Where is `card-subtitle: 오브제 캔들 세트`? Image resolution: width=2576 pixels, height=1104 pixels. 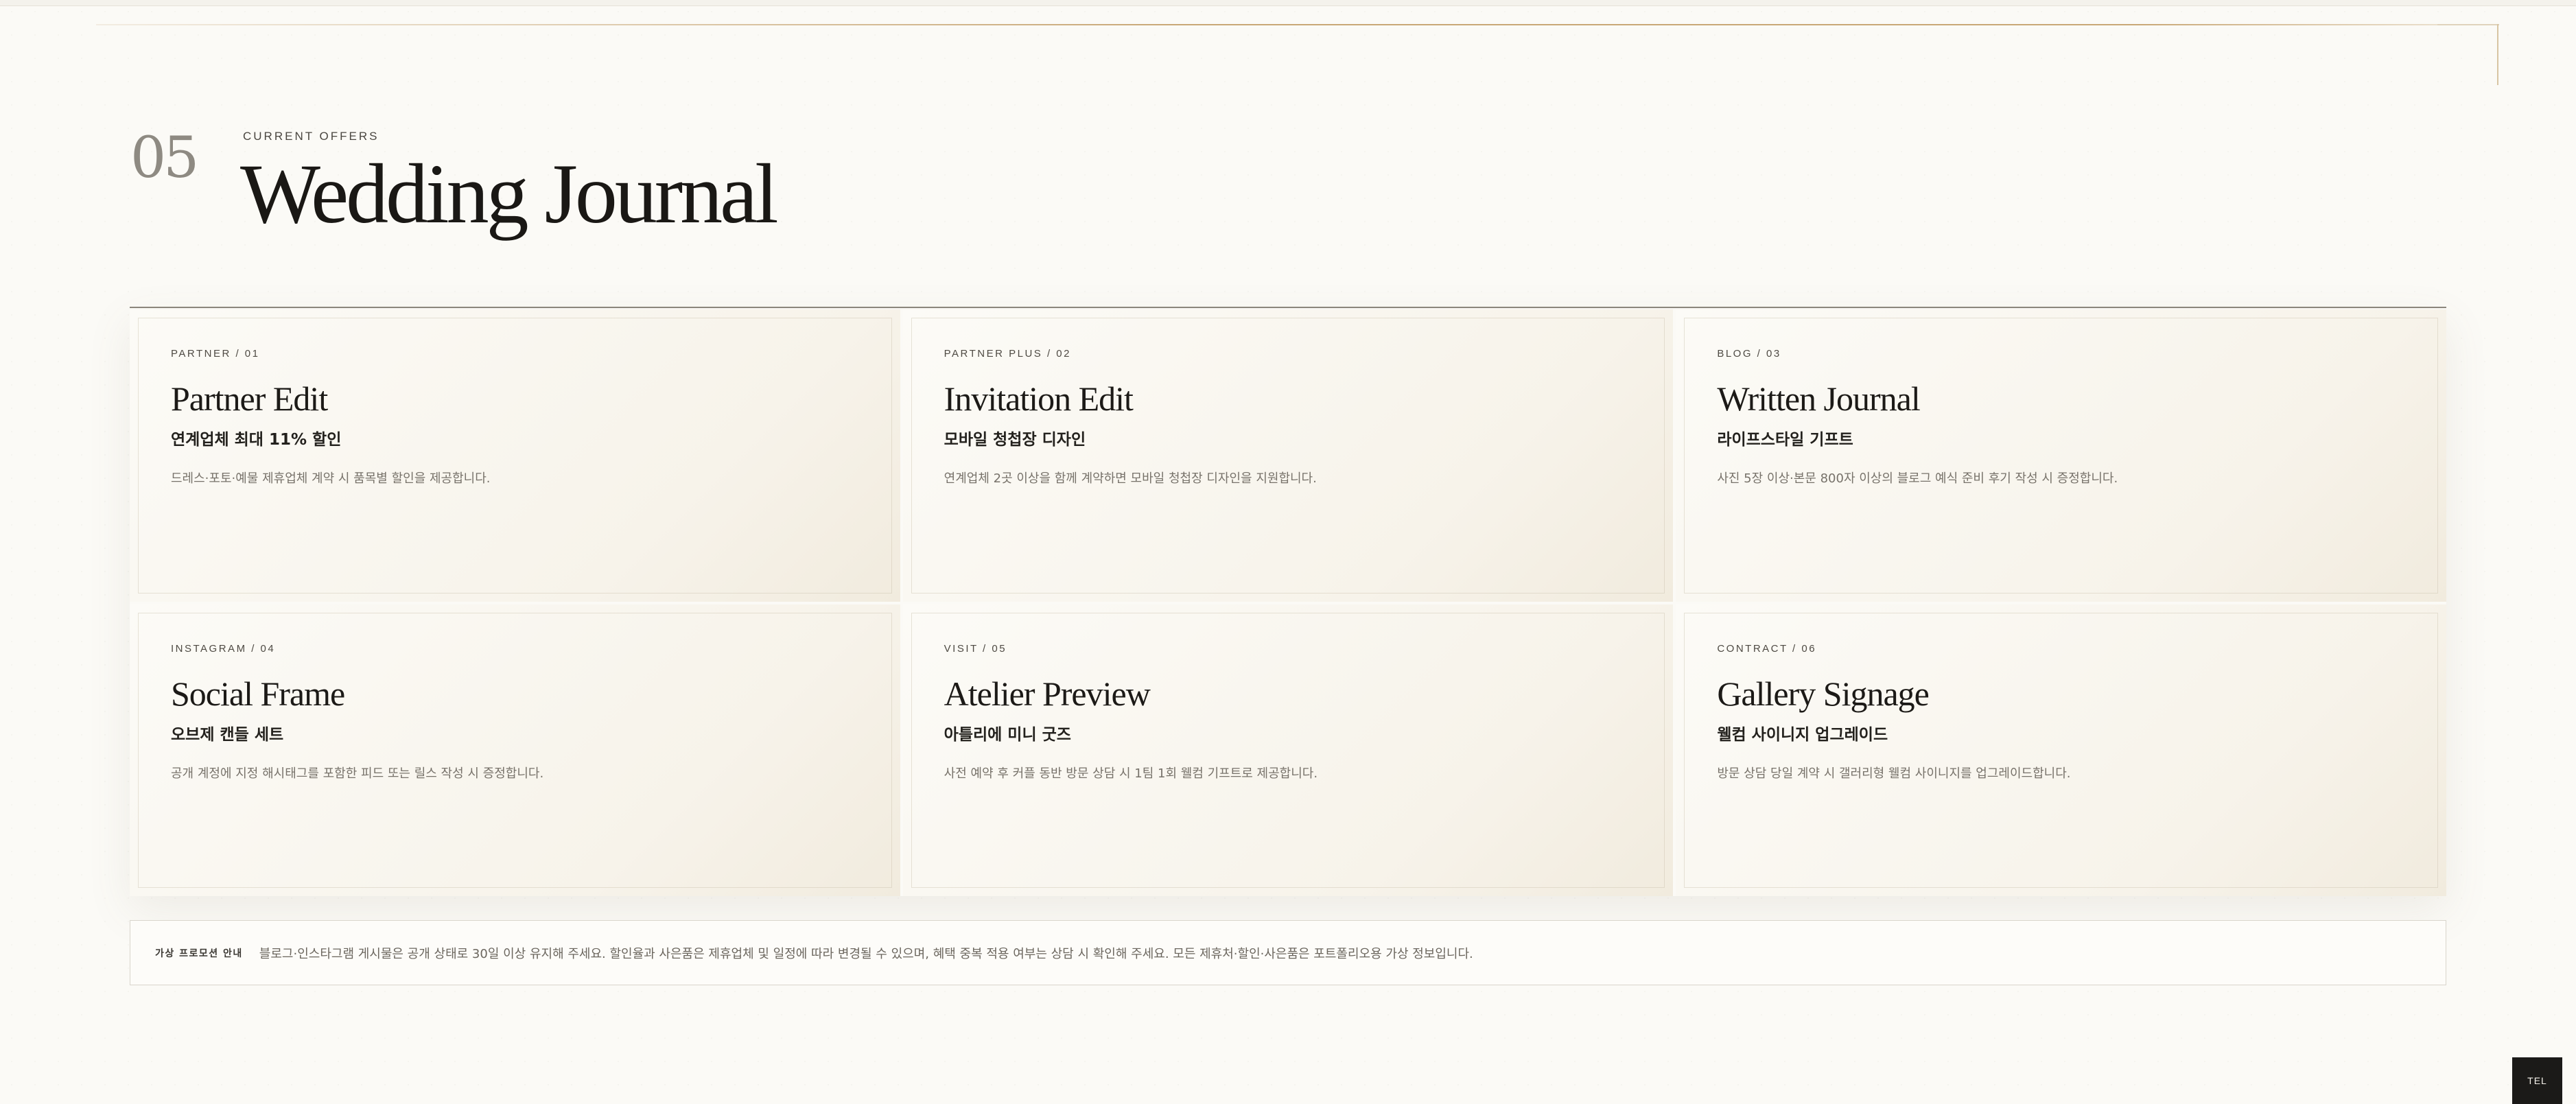
card-subtitle: 오브제 캔들 세트 is located at coordinates (227, 734).